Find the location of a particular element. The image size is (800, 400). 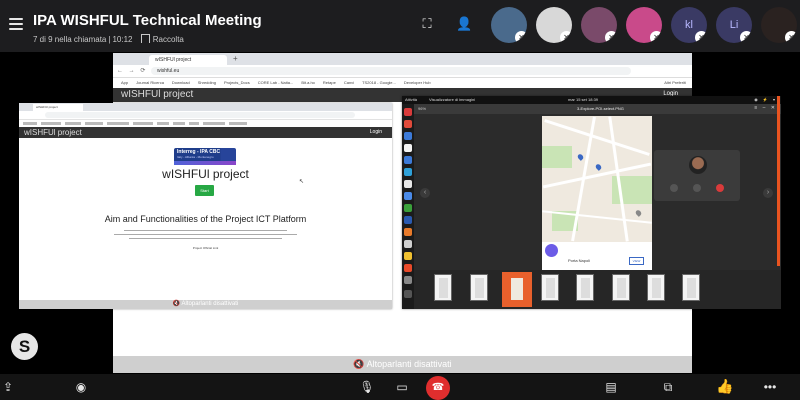

avatar-kl: kl ✕ is located at coordinates (689, 25).